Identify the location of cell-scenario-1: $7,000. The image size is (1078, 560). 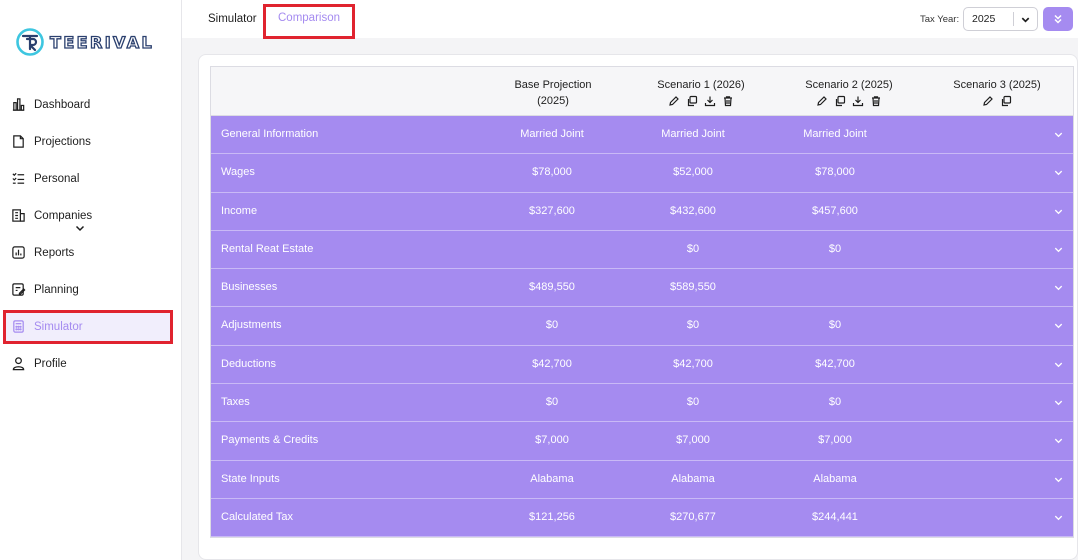
(693, 440).